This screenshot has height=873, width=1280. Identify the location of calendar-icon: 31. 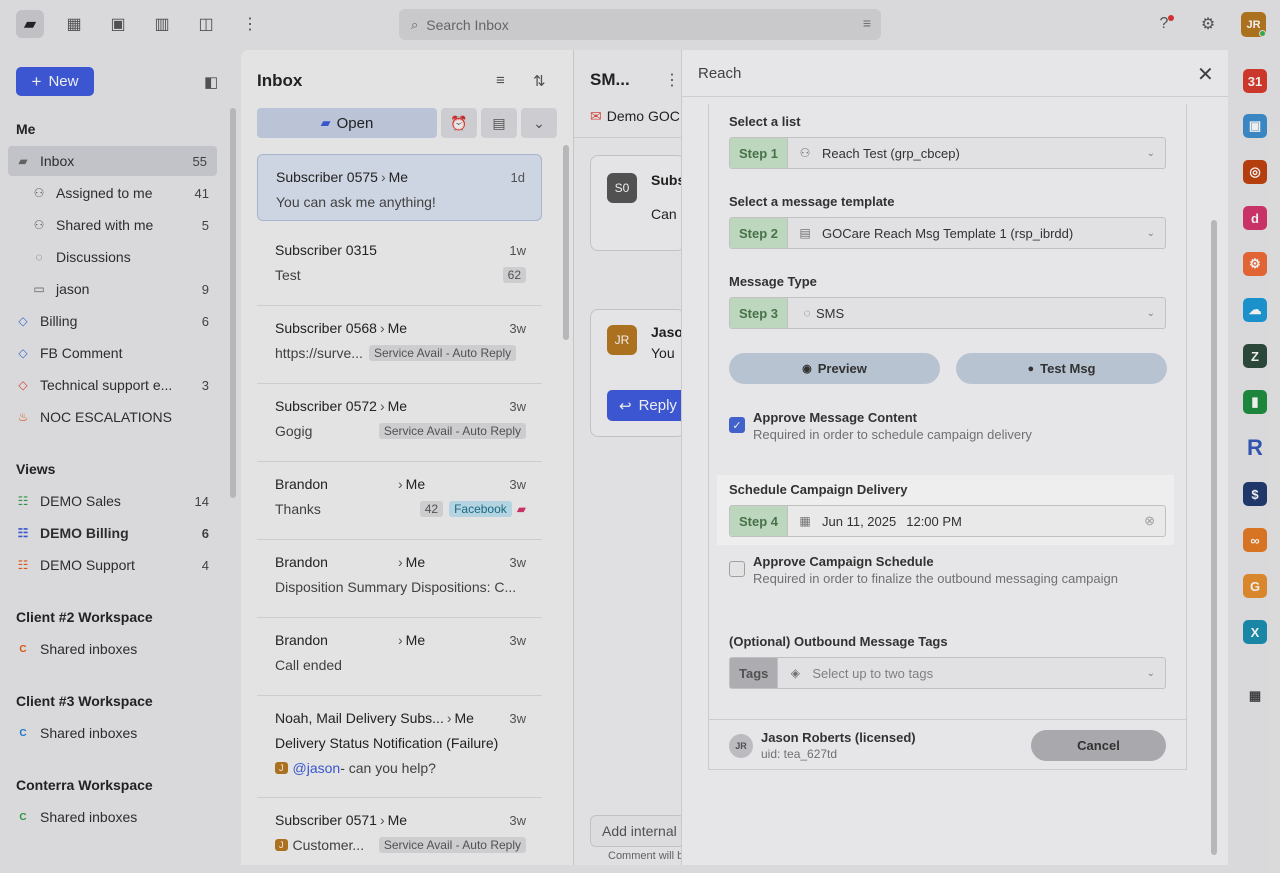
(1255, 81).